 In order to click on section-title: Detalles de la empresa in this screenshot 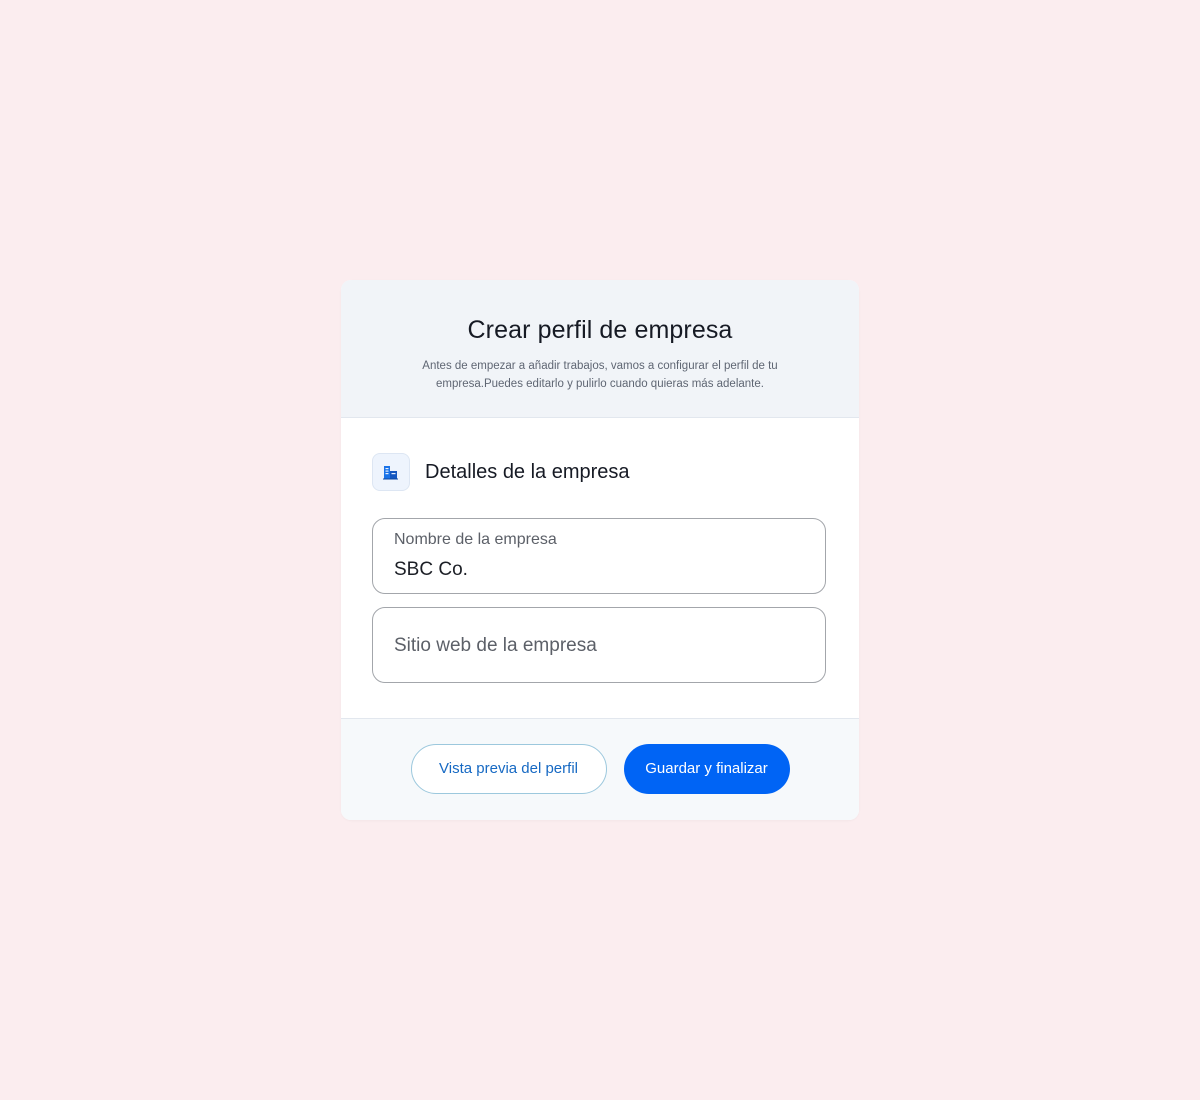, I will do `click(527, 471)`.